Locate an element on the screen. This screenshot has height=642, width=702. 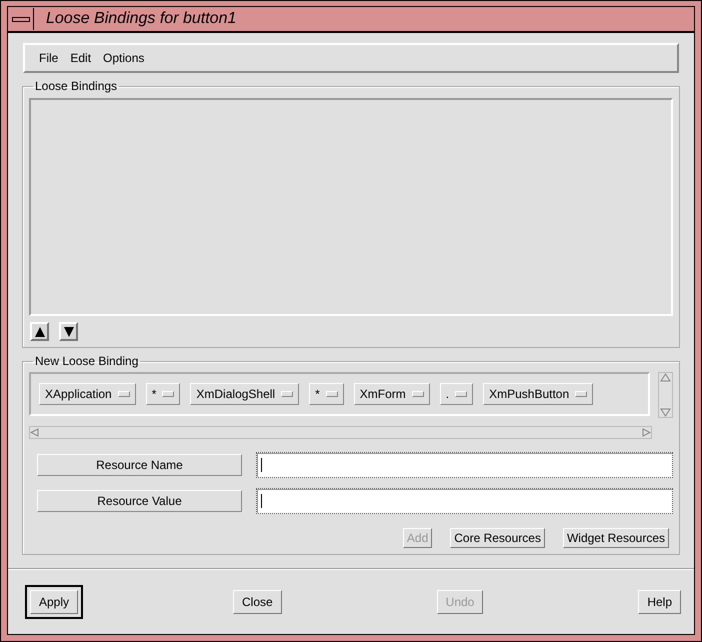
group-title: New Loose Binding is located at coordinates (87, 361).